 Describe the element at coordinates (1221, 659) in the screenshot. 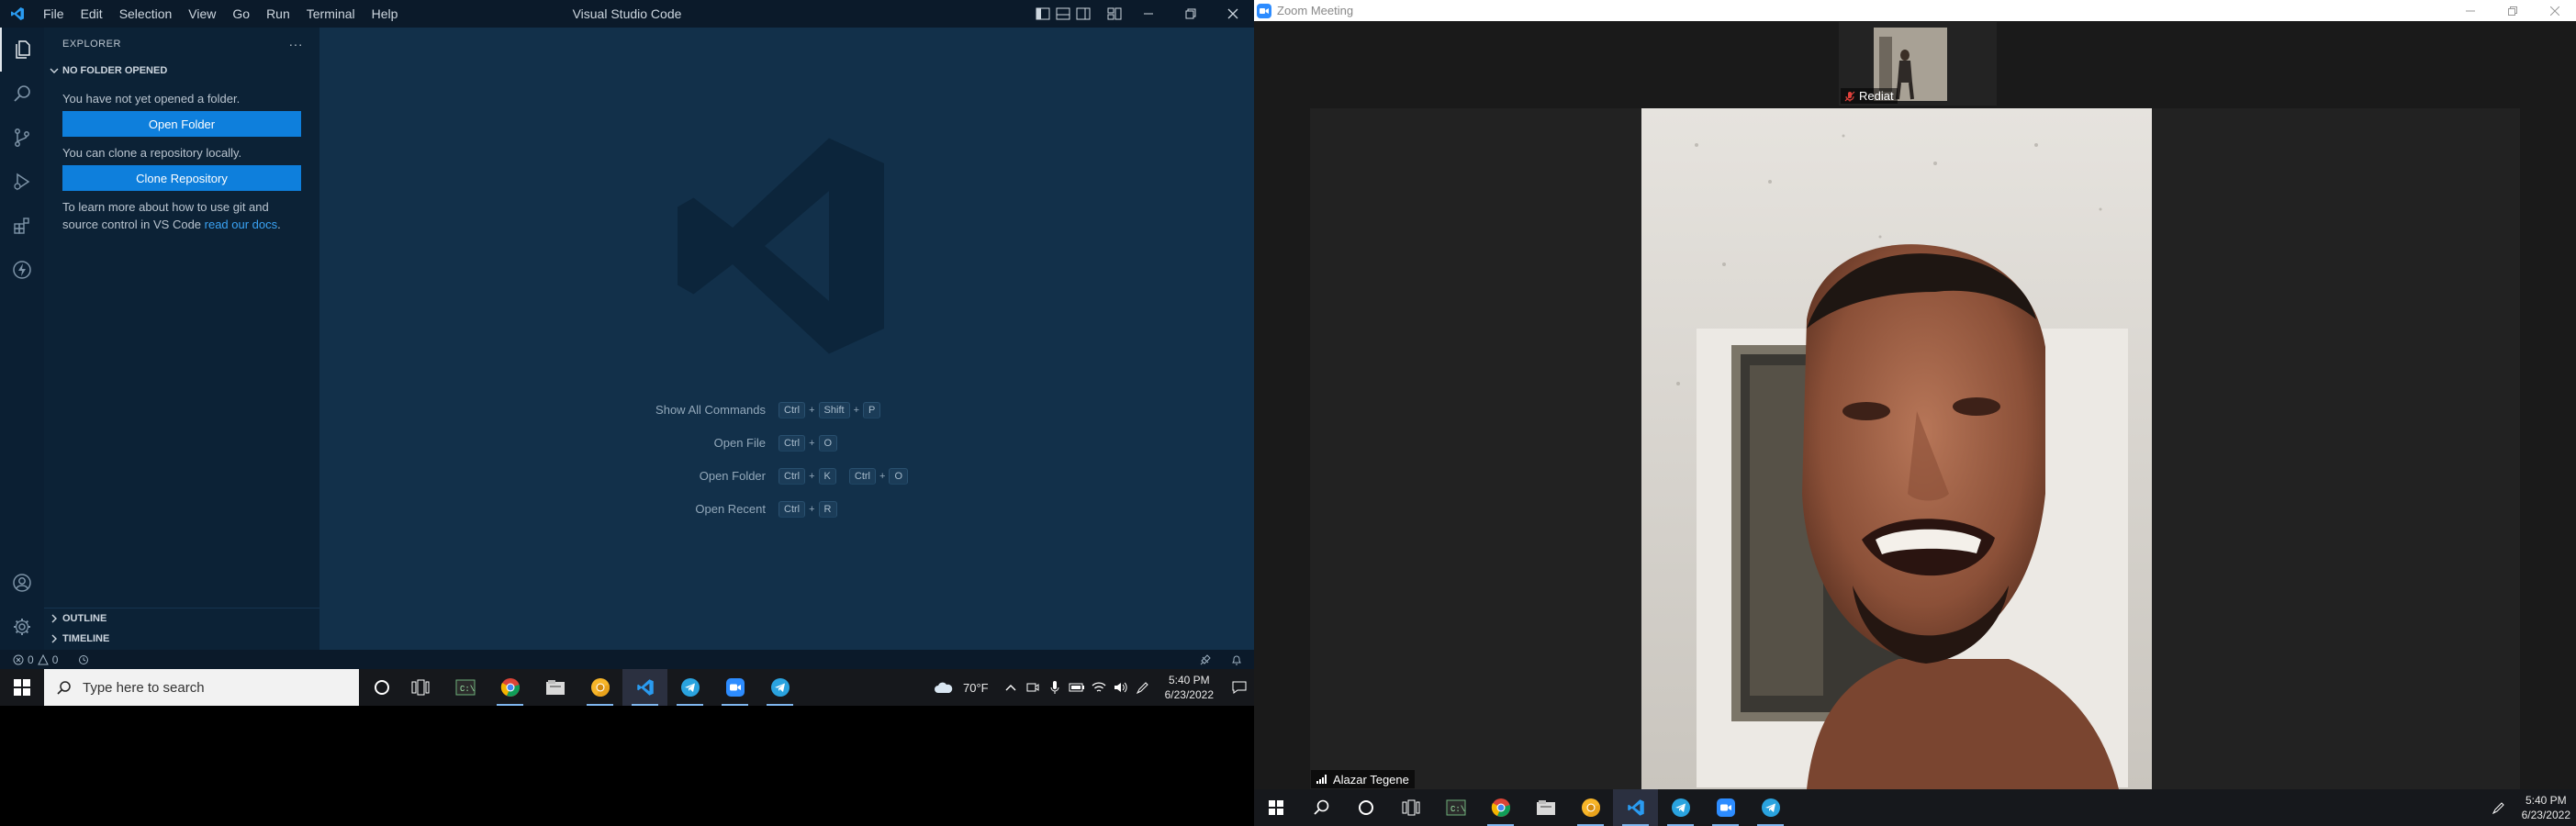

I see `status-right` at that location.